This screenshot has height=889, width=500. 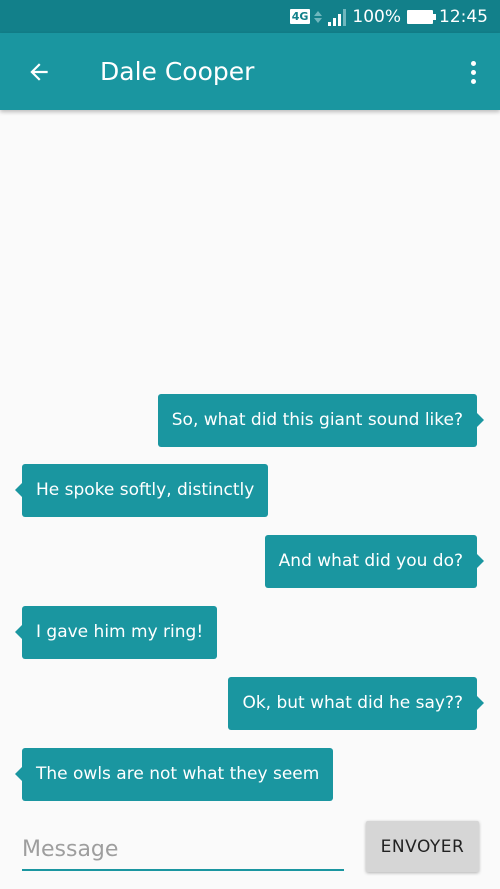 What do you see at coordinates (183, 850) in the screenshot?
I see `message-input` at bounding box center [183, 850].